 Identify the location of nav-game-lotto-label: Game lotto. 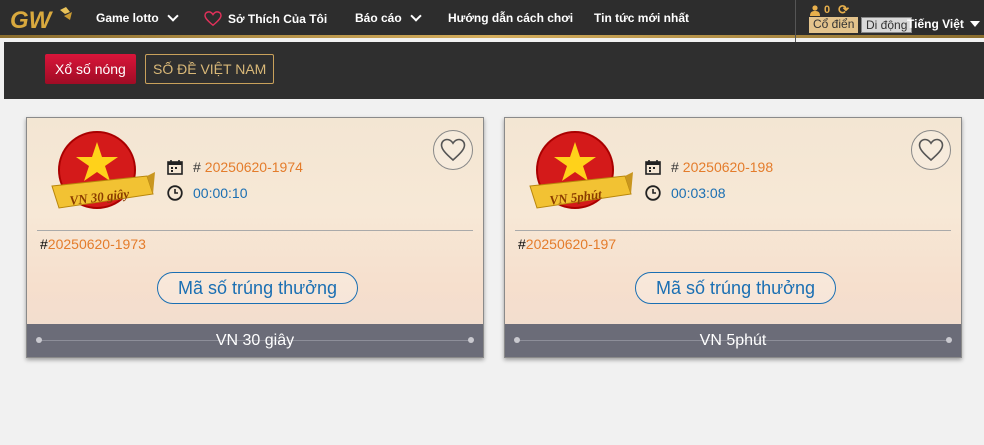
(127, 18).